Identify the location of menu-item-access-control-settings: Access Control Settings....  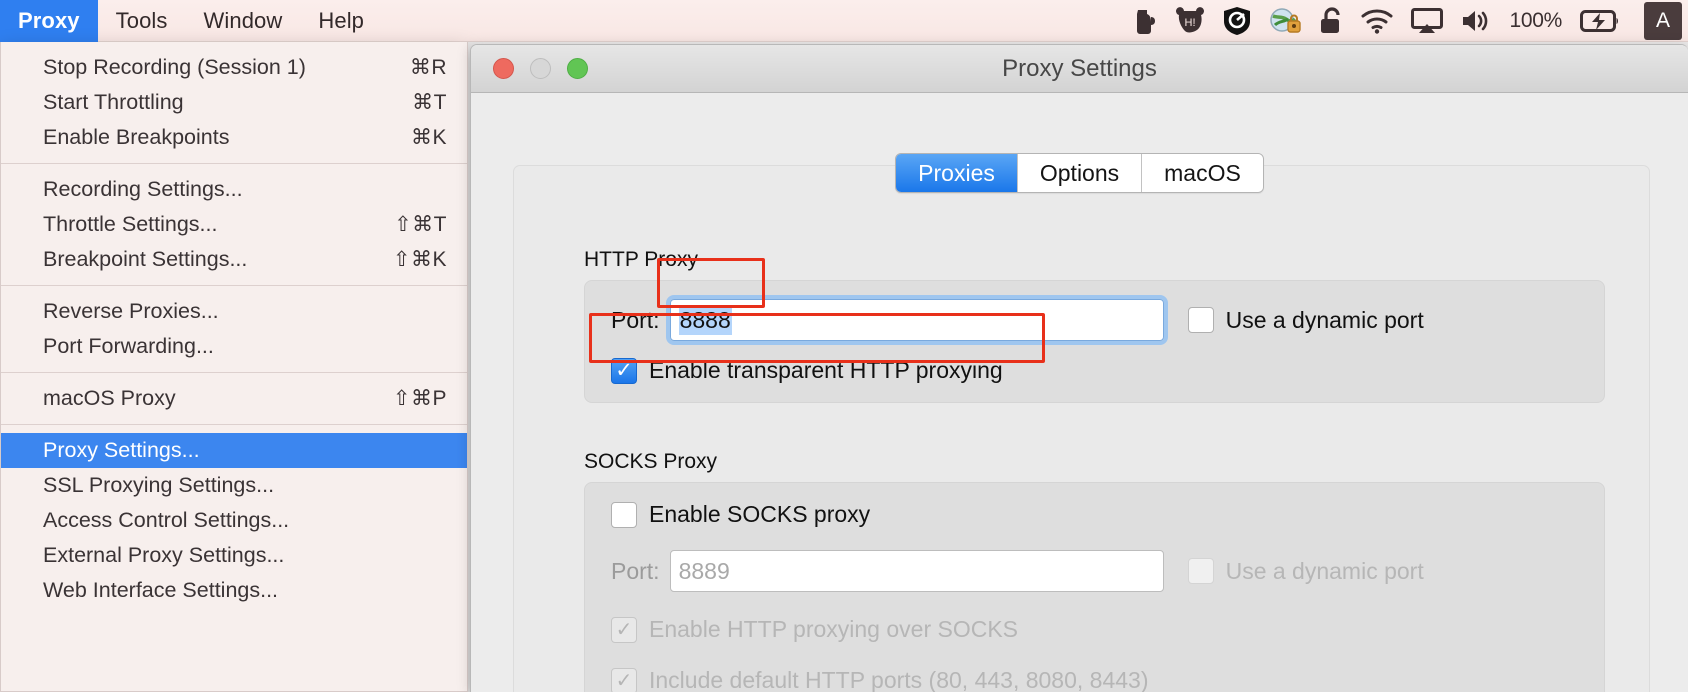
(234, 520).